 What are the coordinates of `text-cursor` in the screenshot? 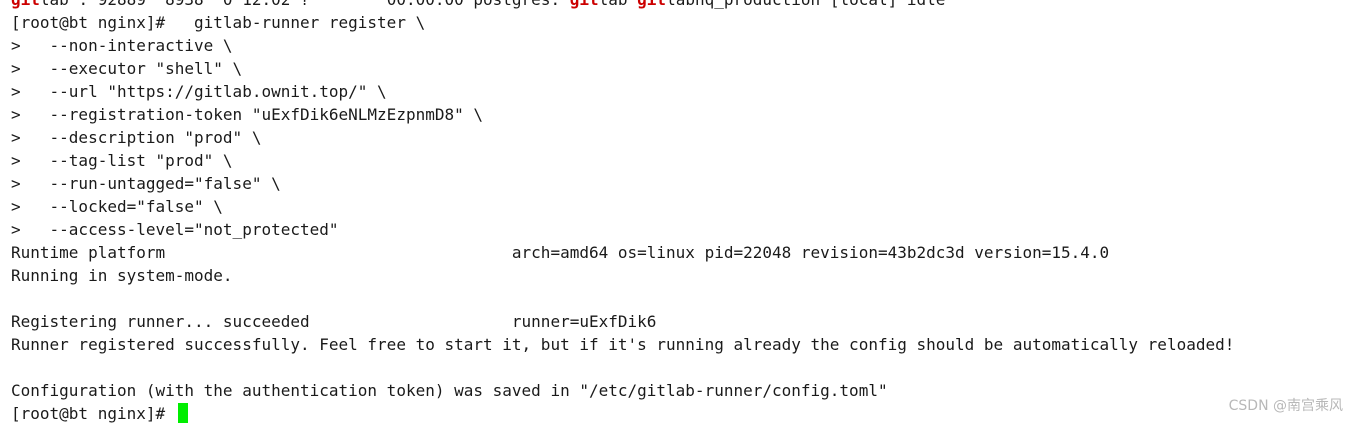 It's located at (182, 413).